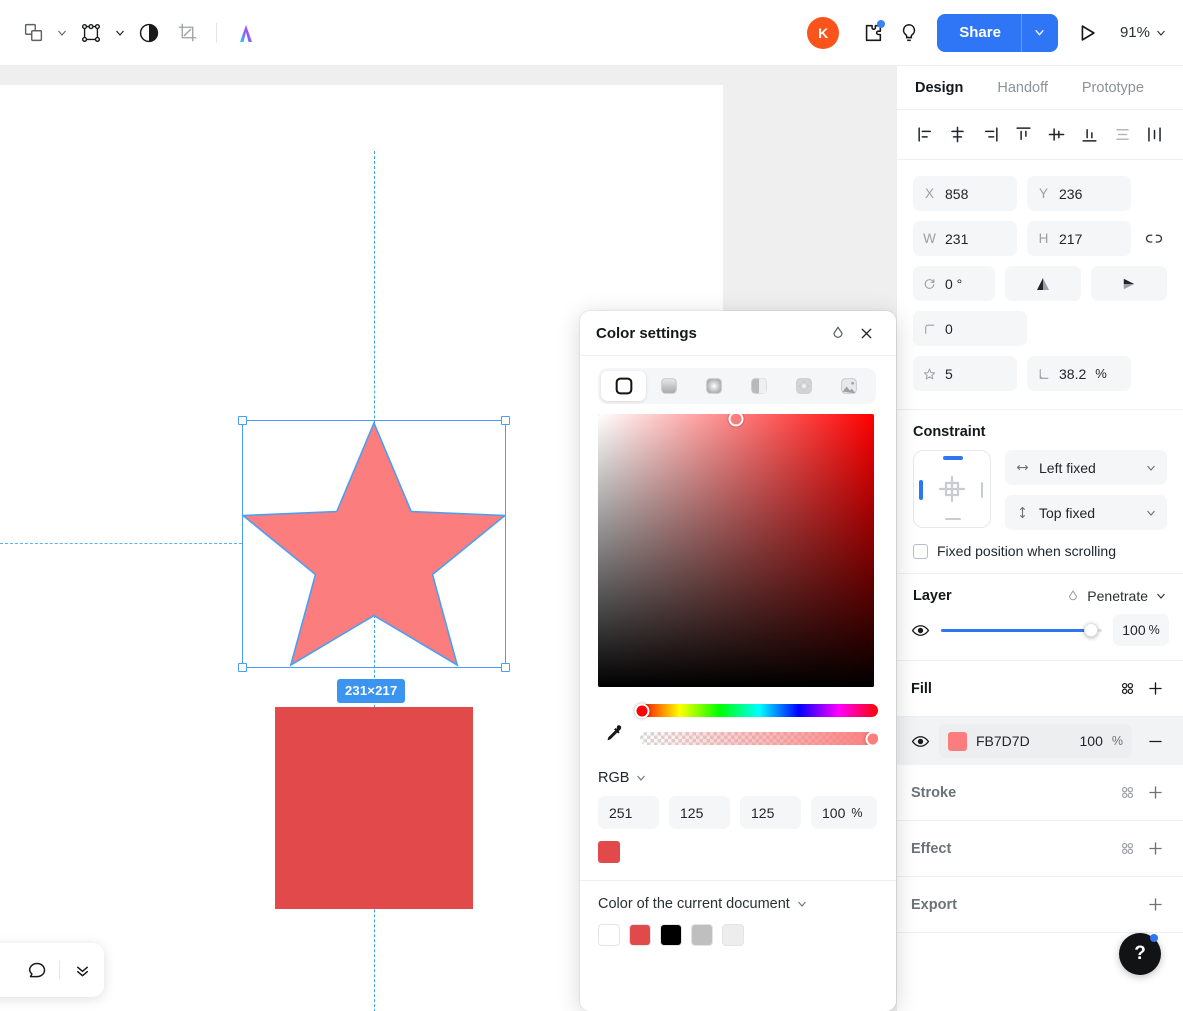  I want to click on resize-handle-top-left, so click(242, 420).